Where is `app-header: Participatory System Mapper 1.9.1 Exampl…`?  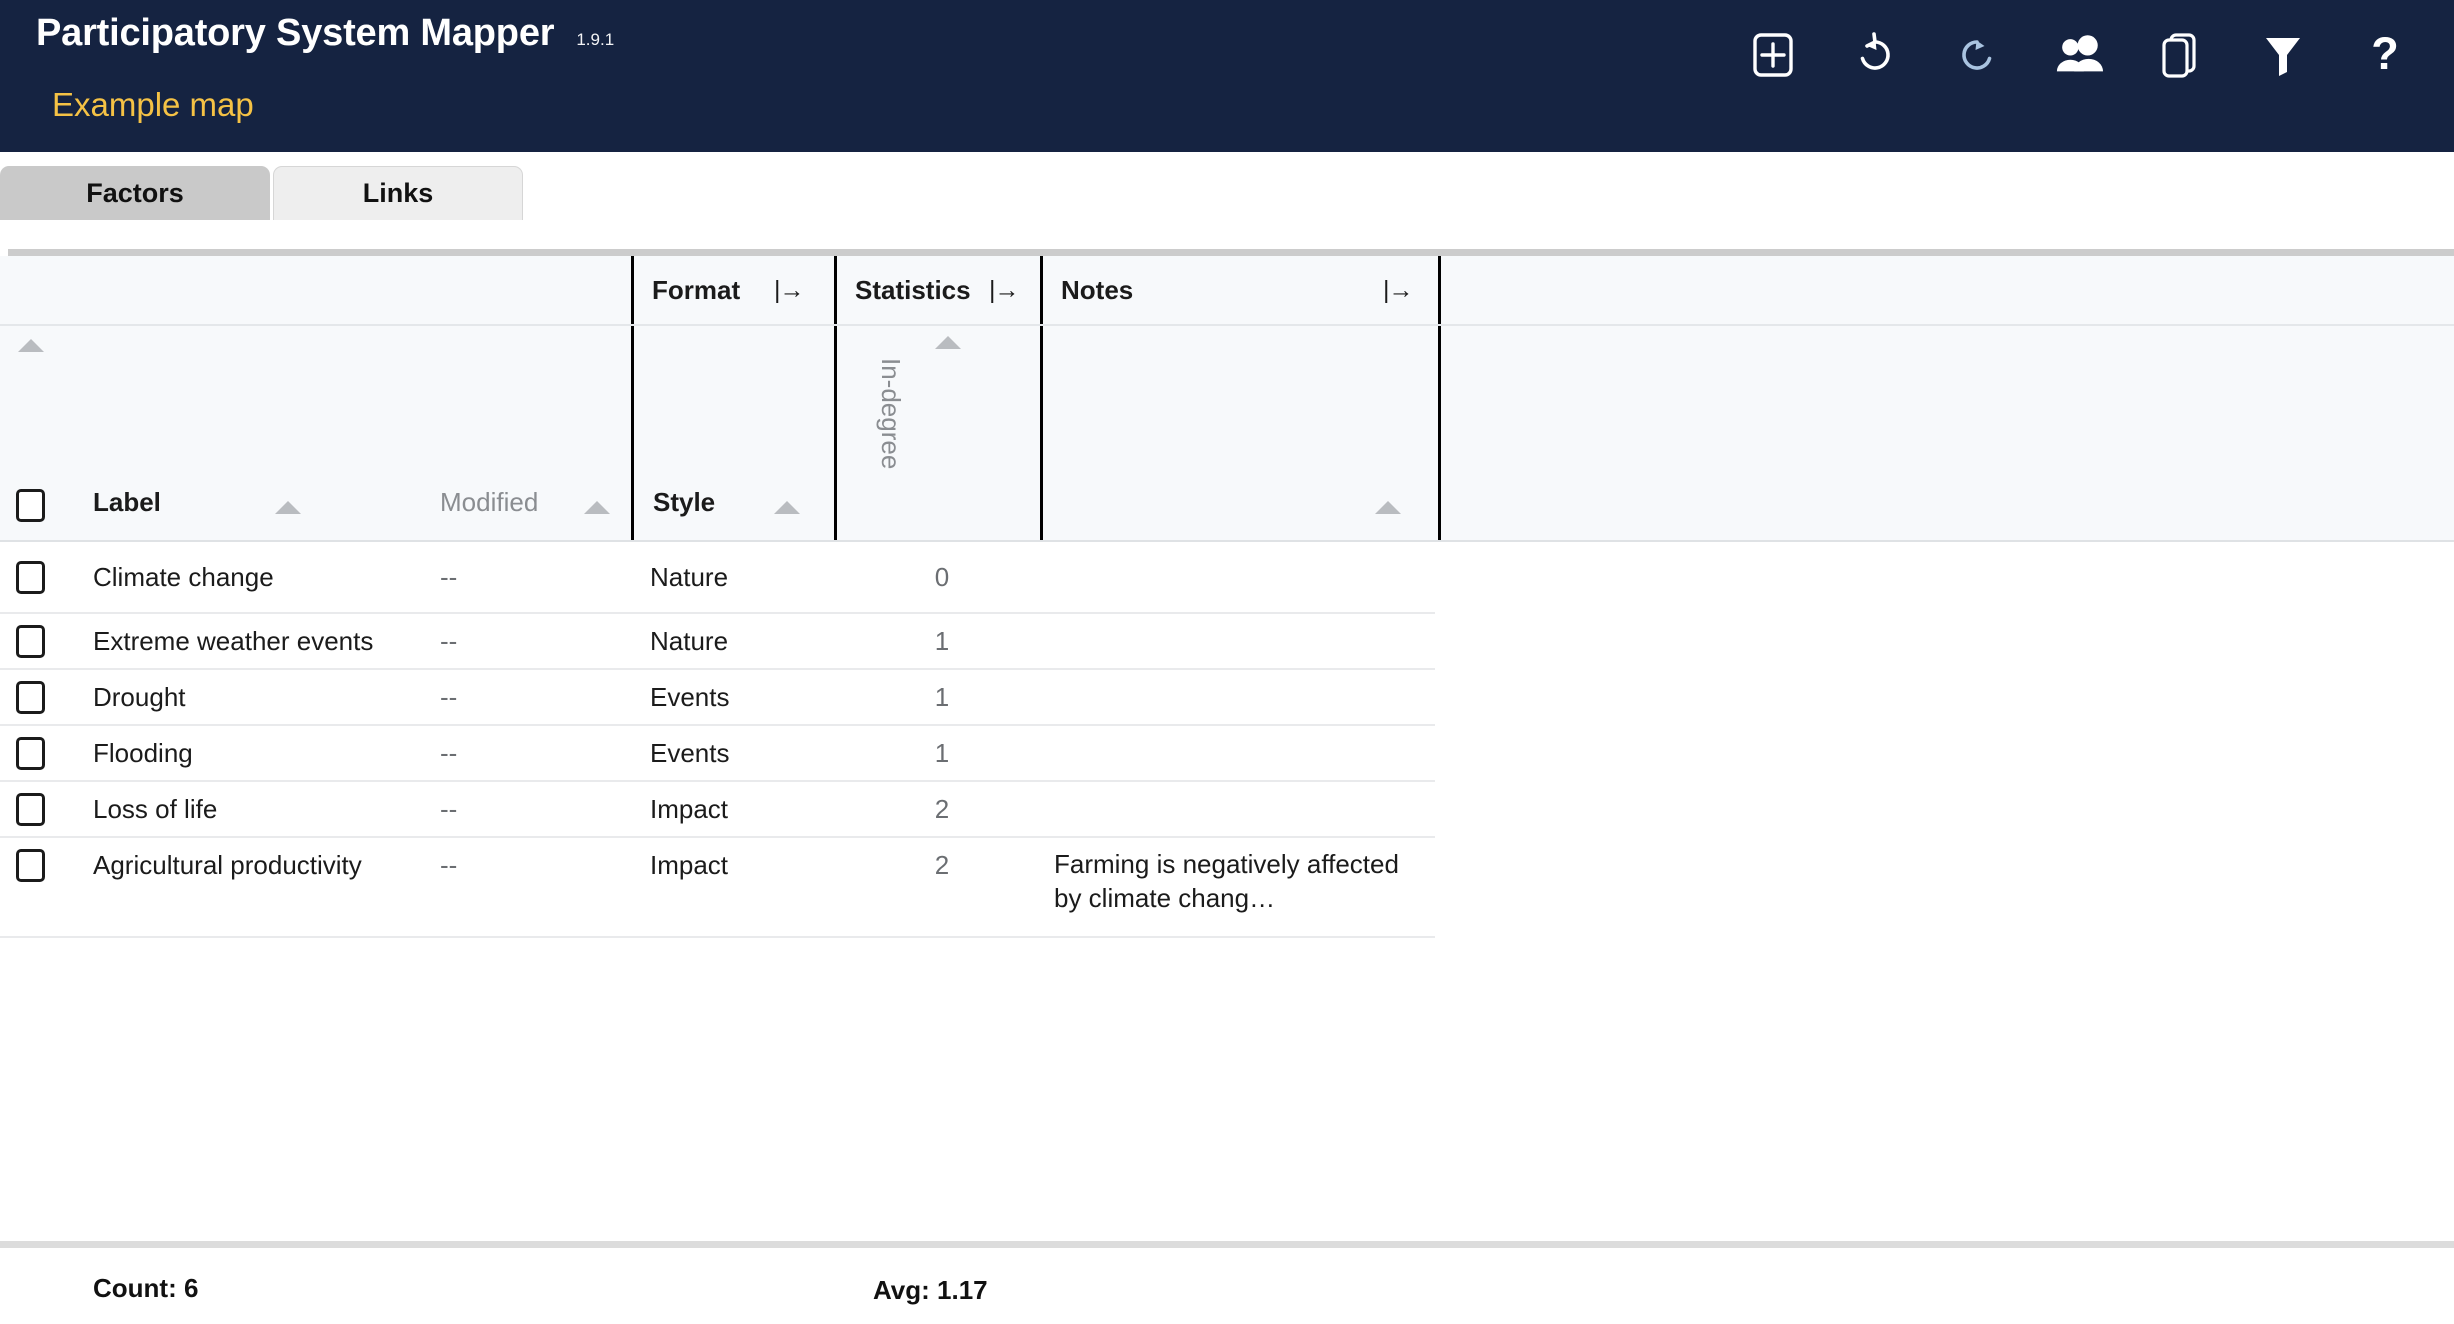
app-header: Participatory System Mapper 1.9.1 Exampl… is located at coordinates (1227, 76).